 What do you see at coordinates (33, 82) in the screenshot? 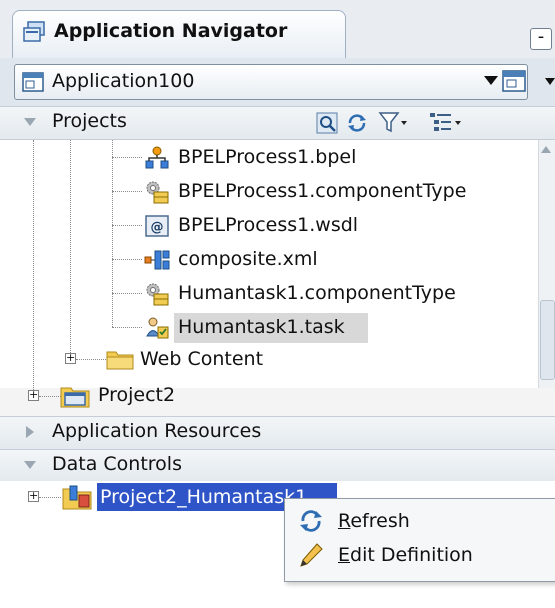
I see `application-icon` at bounding box center [33, 82].